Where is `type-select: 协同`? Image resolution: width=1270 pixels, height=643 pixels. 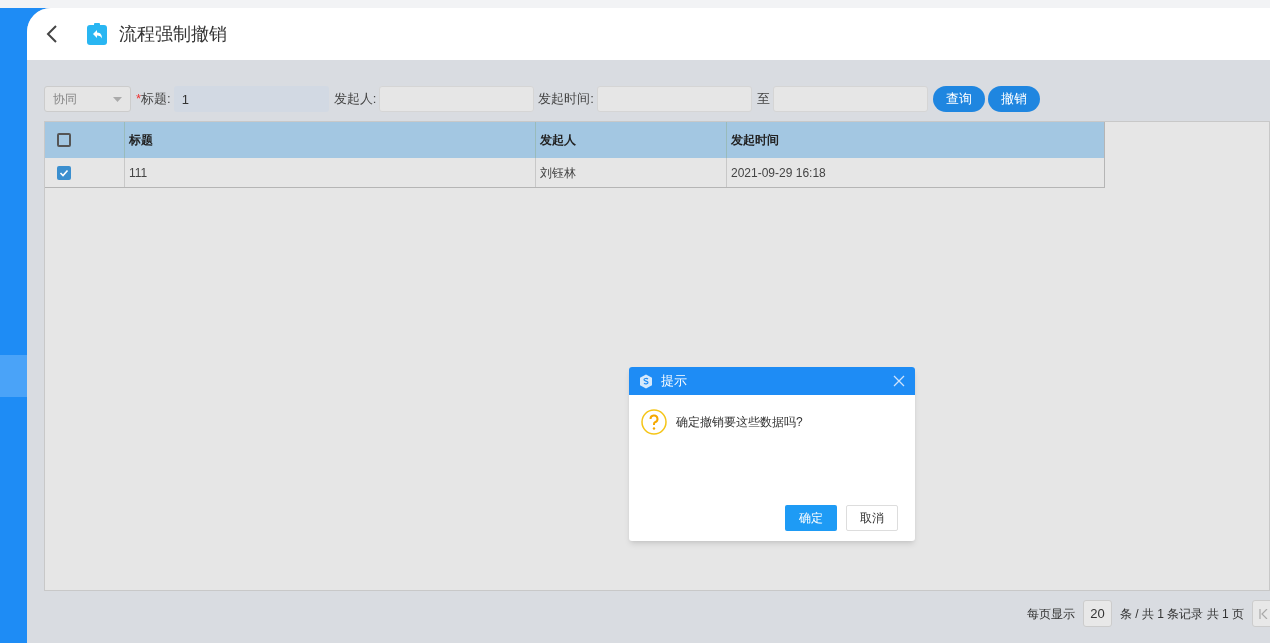
type-select: 协同 is located at coordinates (87, 99).